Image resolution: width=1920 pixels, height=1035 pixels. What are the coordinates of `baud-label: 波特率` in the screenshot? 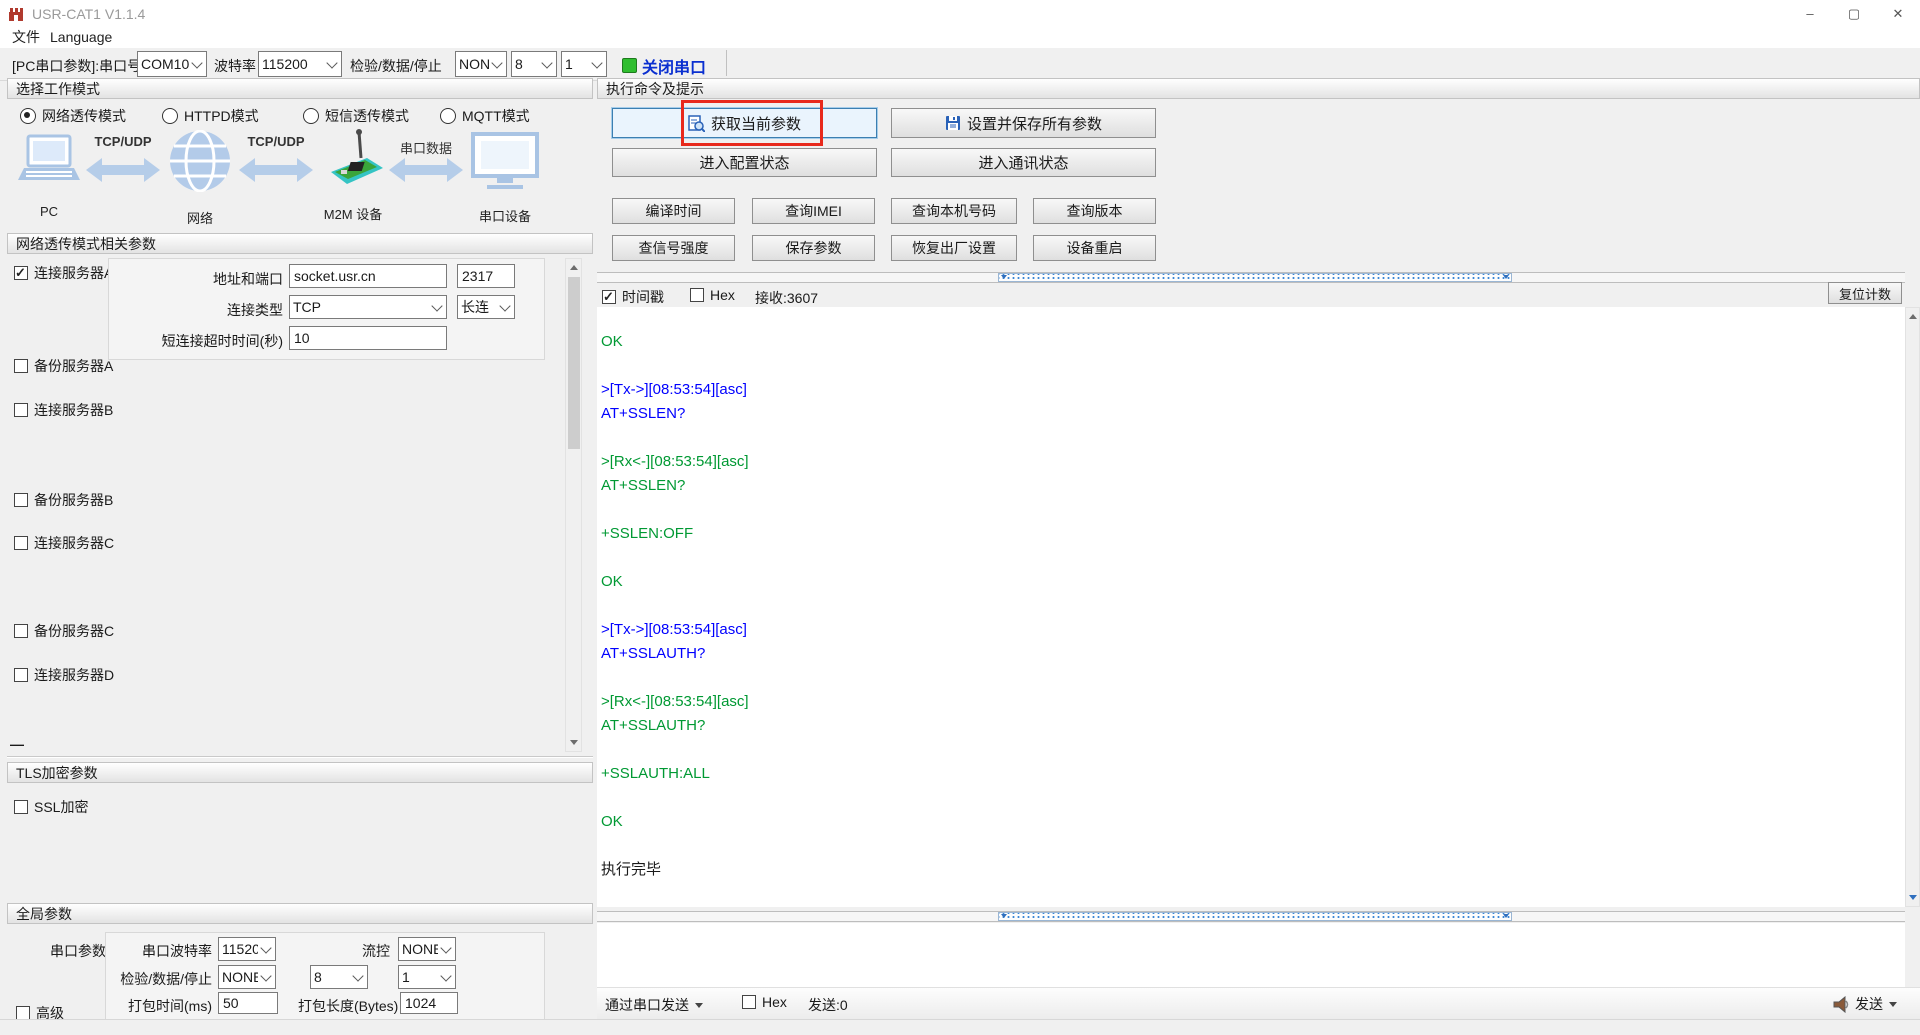 It's located at (235, 66).